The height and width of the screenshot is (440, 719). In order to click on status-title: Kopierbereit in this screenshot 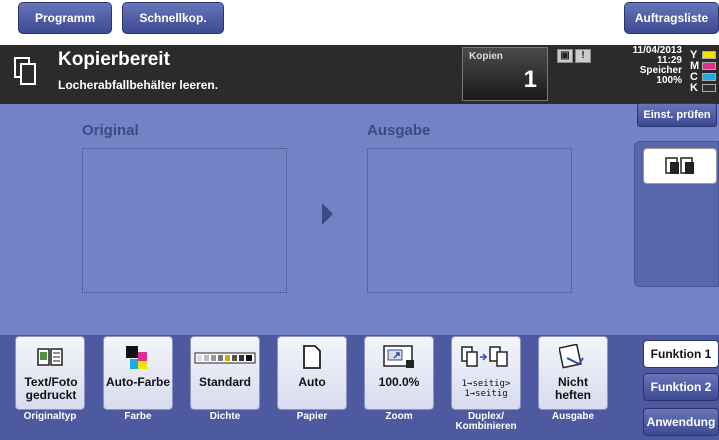, I will do `click(114, 59)`.